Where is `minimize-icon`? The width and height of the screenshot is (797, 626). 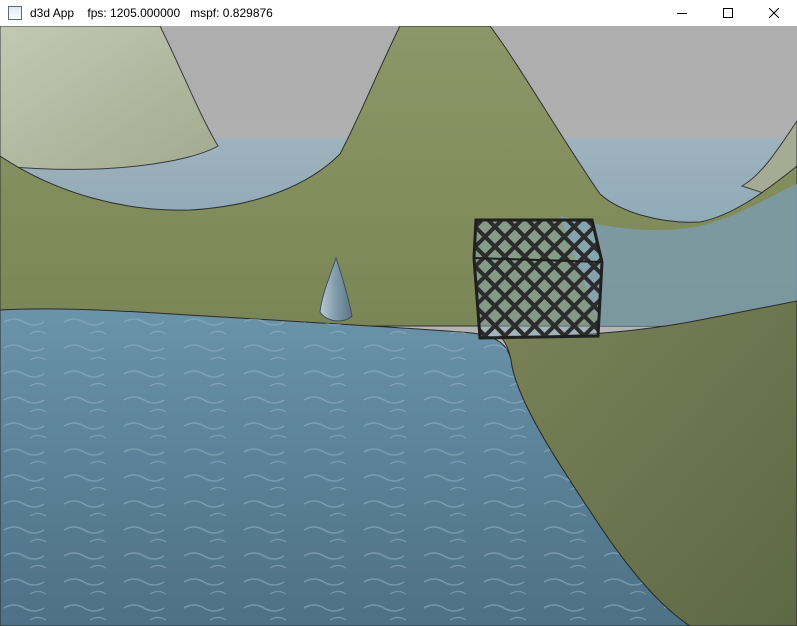
minimize-icon is located at coordinates (682, 13).